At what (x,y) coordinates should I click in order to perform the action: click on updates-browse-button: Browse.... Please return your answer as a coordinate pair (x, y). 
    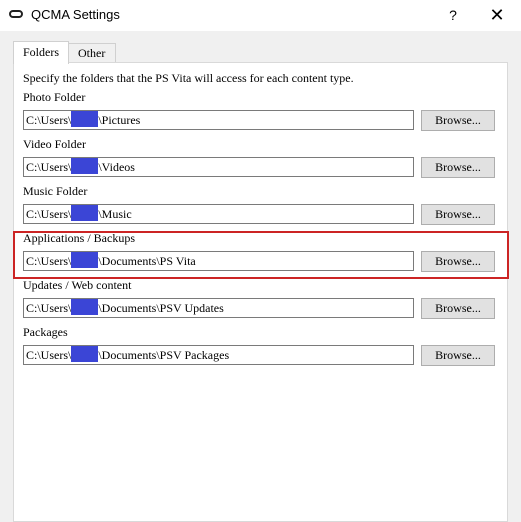
    Looking at the image, I should click on (458, 308).